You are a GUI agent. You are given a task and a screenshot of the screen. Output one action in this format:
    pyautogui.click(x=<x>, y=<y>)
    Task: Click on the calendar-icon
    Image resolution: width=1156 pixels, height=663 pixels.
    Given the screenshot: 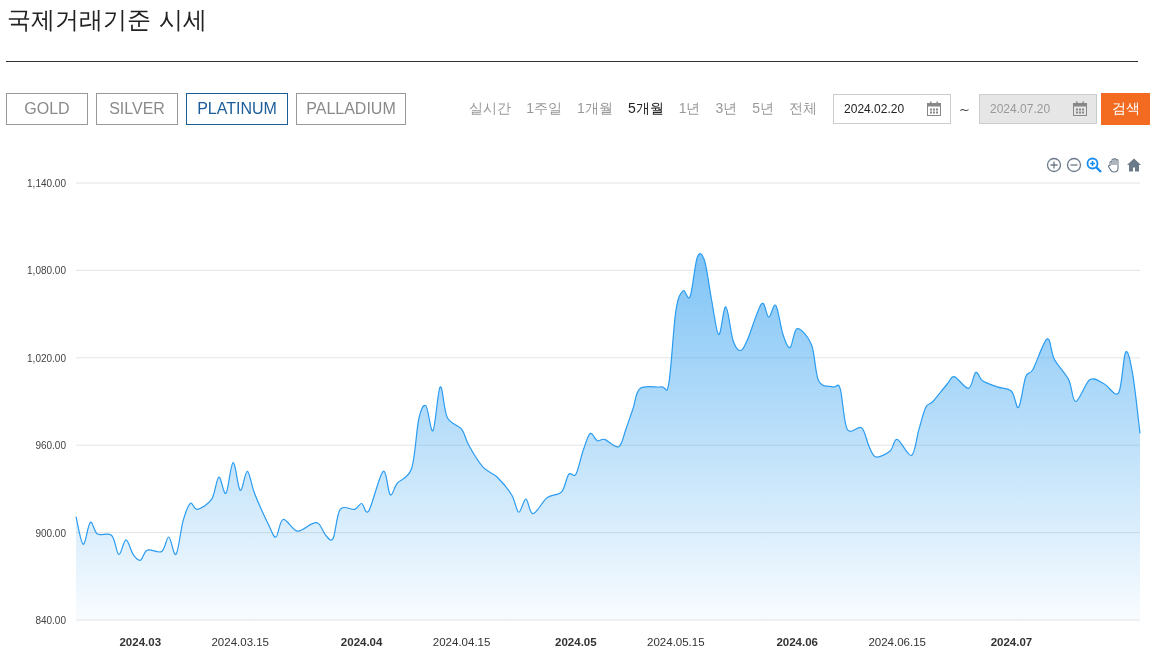 What is the action you would take?
    pyautogui.click(x=934, y=109)
    